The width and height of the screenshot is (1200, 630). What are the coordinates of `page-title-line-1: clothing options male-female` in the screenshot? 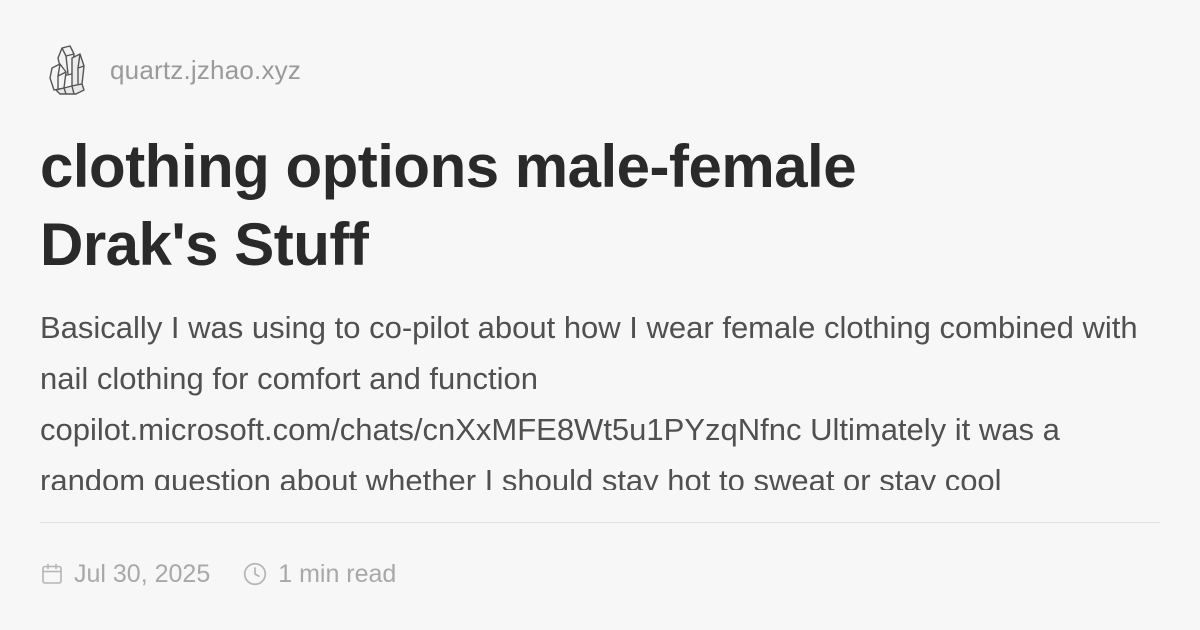 It's located at (448, 166).